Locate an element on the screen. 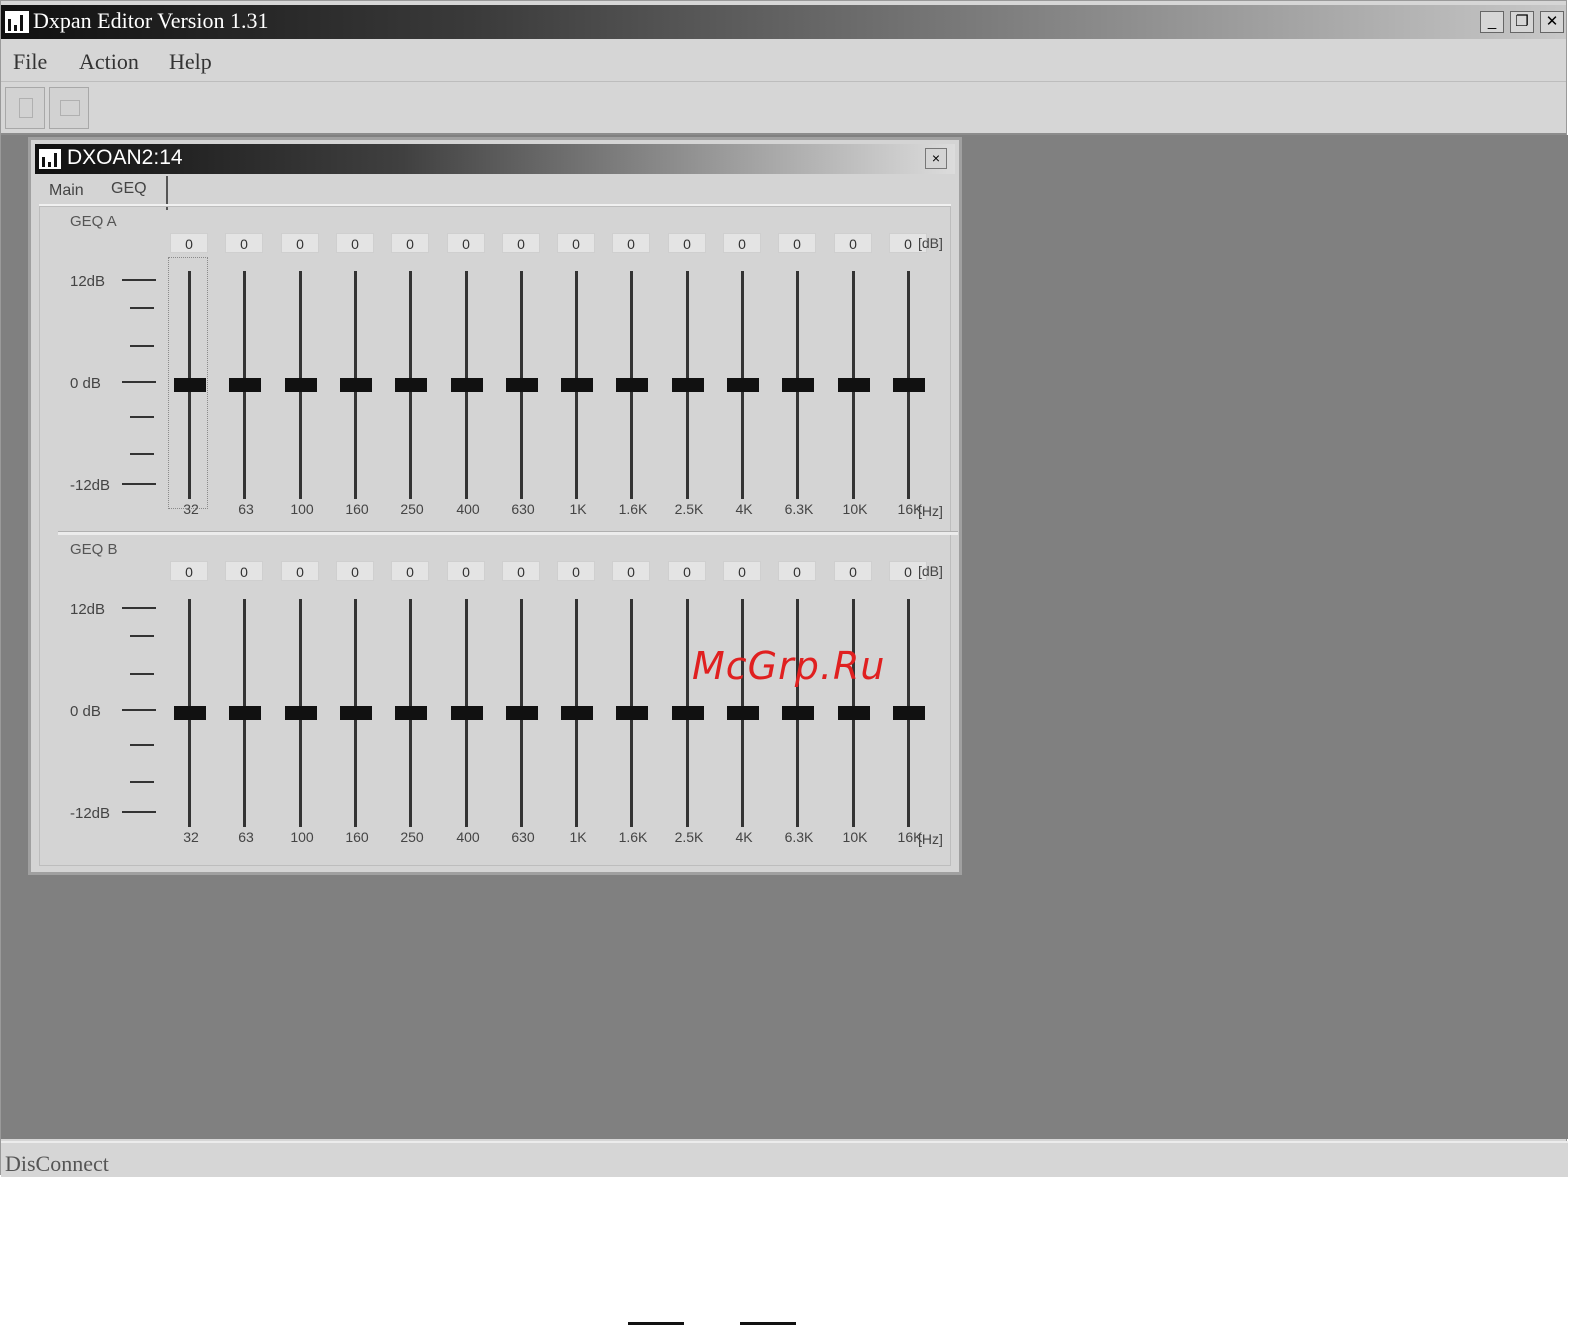 The image size is (1589, 1344). band-slider-63: 0 63 is located at coordinates (246, 365).